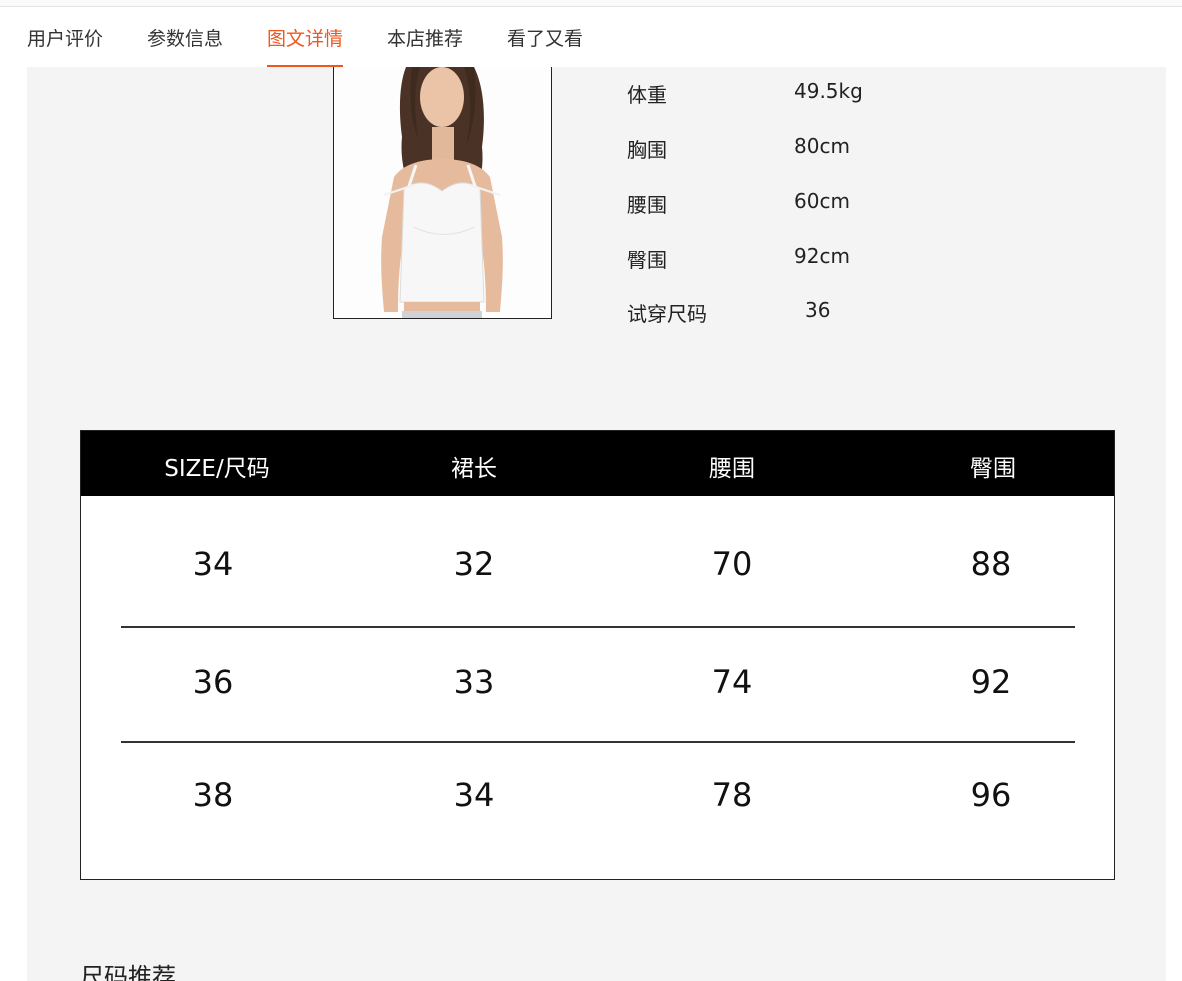  I want to click on spec-value: 80cm, so click(822, 146).